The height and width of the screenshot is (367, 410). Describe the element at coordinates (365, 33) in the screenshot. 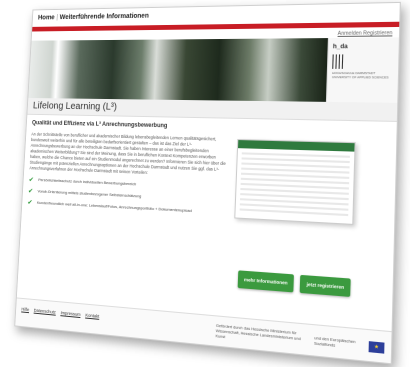

I see `login-register-link: Anmelden Registrieren` at that location.